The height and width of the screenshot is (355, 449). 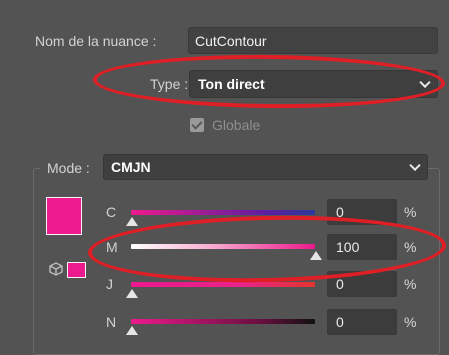 What do you see at coordinates (313, 40) in the screenshot?
I see `swatch-name-input: CutContour` at bounding box center [313, 40].